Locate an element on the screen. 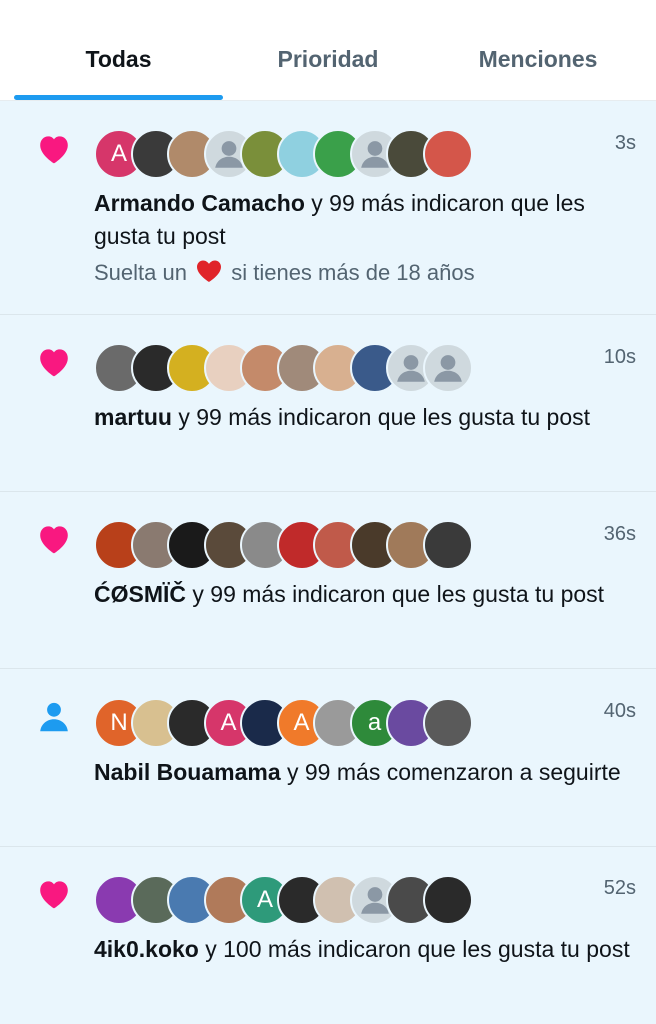 The height and width of the screenshot is (1024, 656). notification-time: 3s is located at coordinates (625, 143).